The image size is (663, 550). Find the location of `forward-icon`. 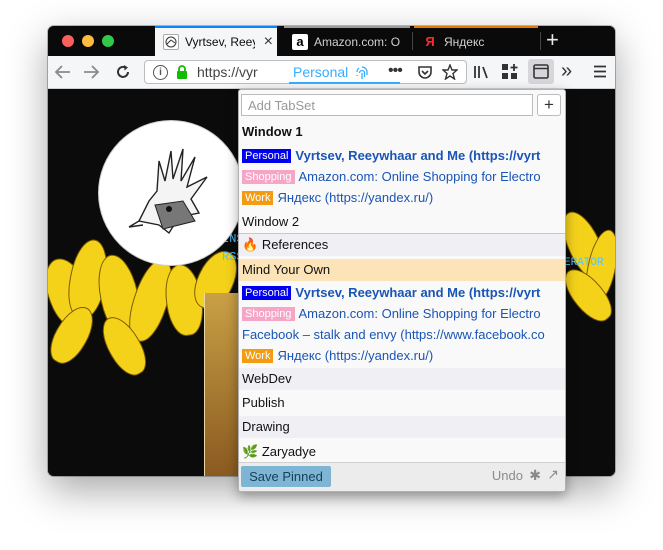

forward-icon is located at coordinates (91, 72).